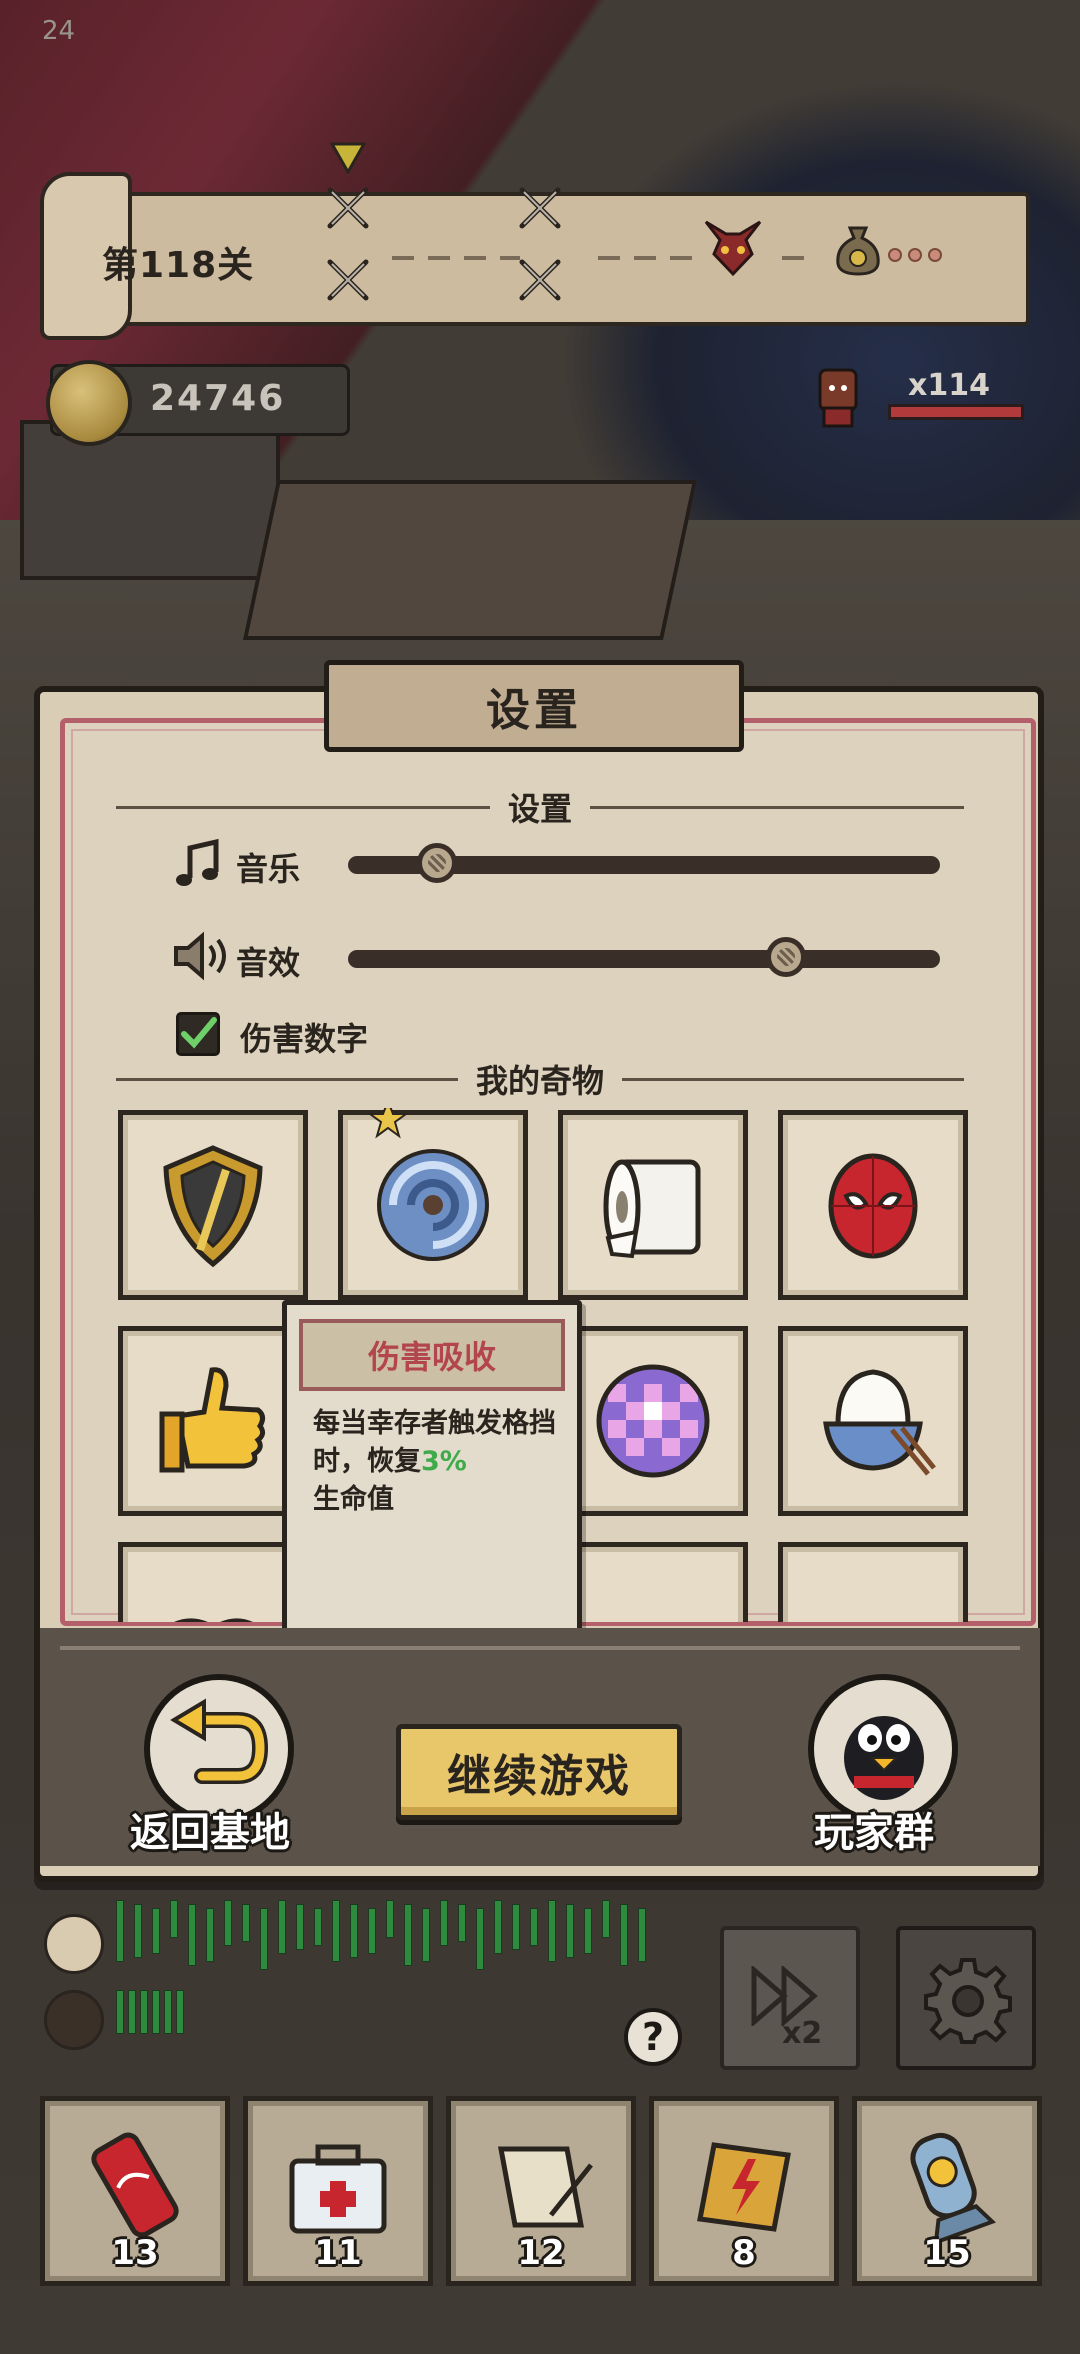 This screenshot has height=2354, width=1080. I want to click on enemy-health-bar, so click(956, 412).